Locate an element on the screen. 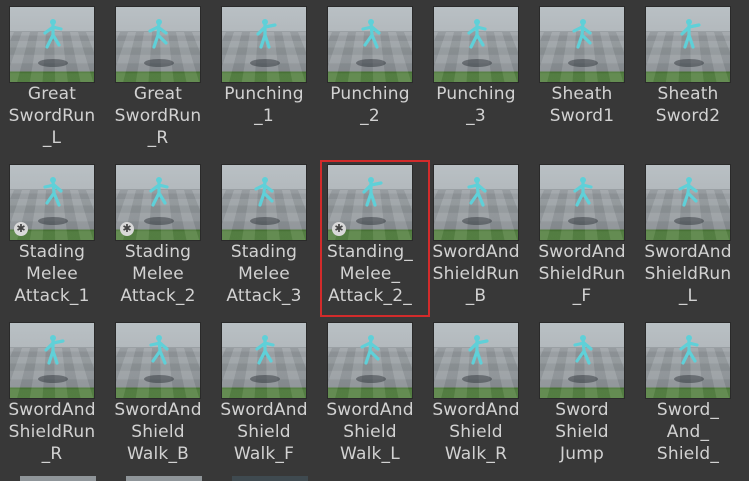 This screenshot has height=481, width=749. asset-tile: Great SwordRun _R is located at coordinates (158, 78).